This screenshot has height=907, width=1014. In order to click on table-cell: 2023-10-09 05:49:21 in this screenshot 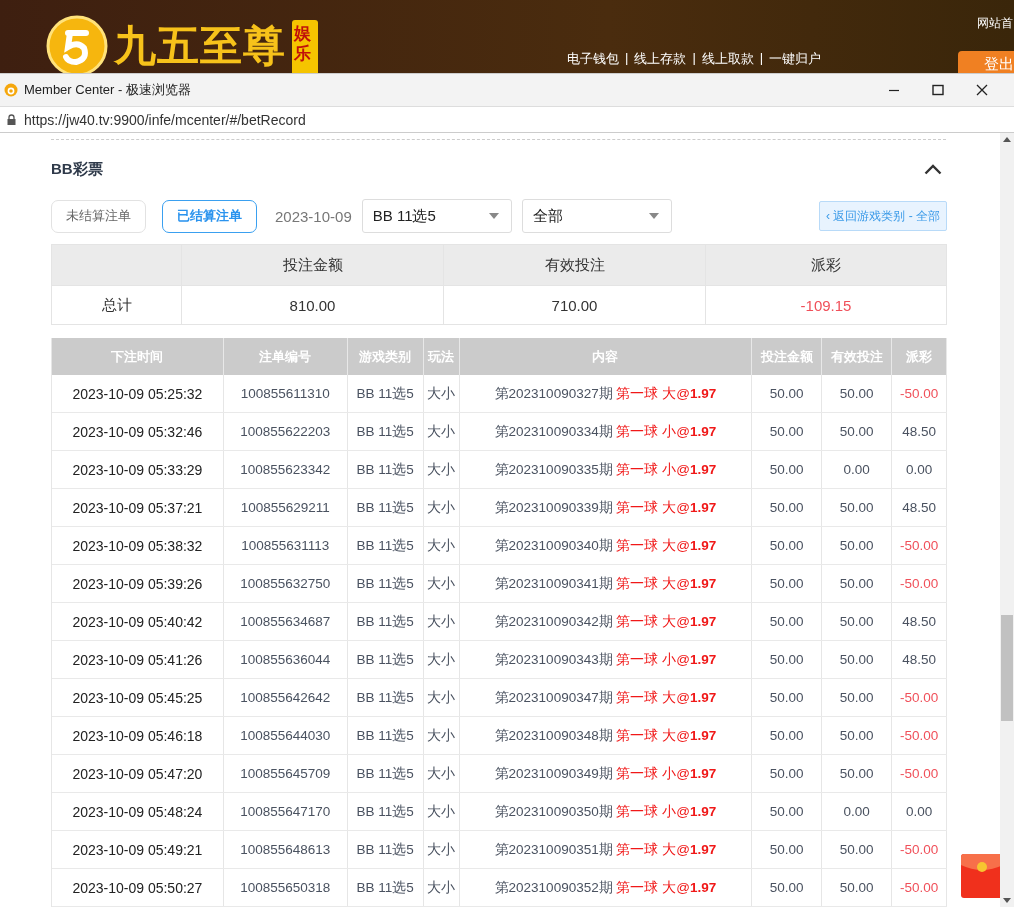, I will do `click(138, 849)`.